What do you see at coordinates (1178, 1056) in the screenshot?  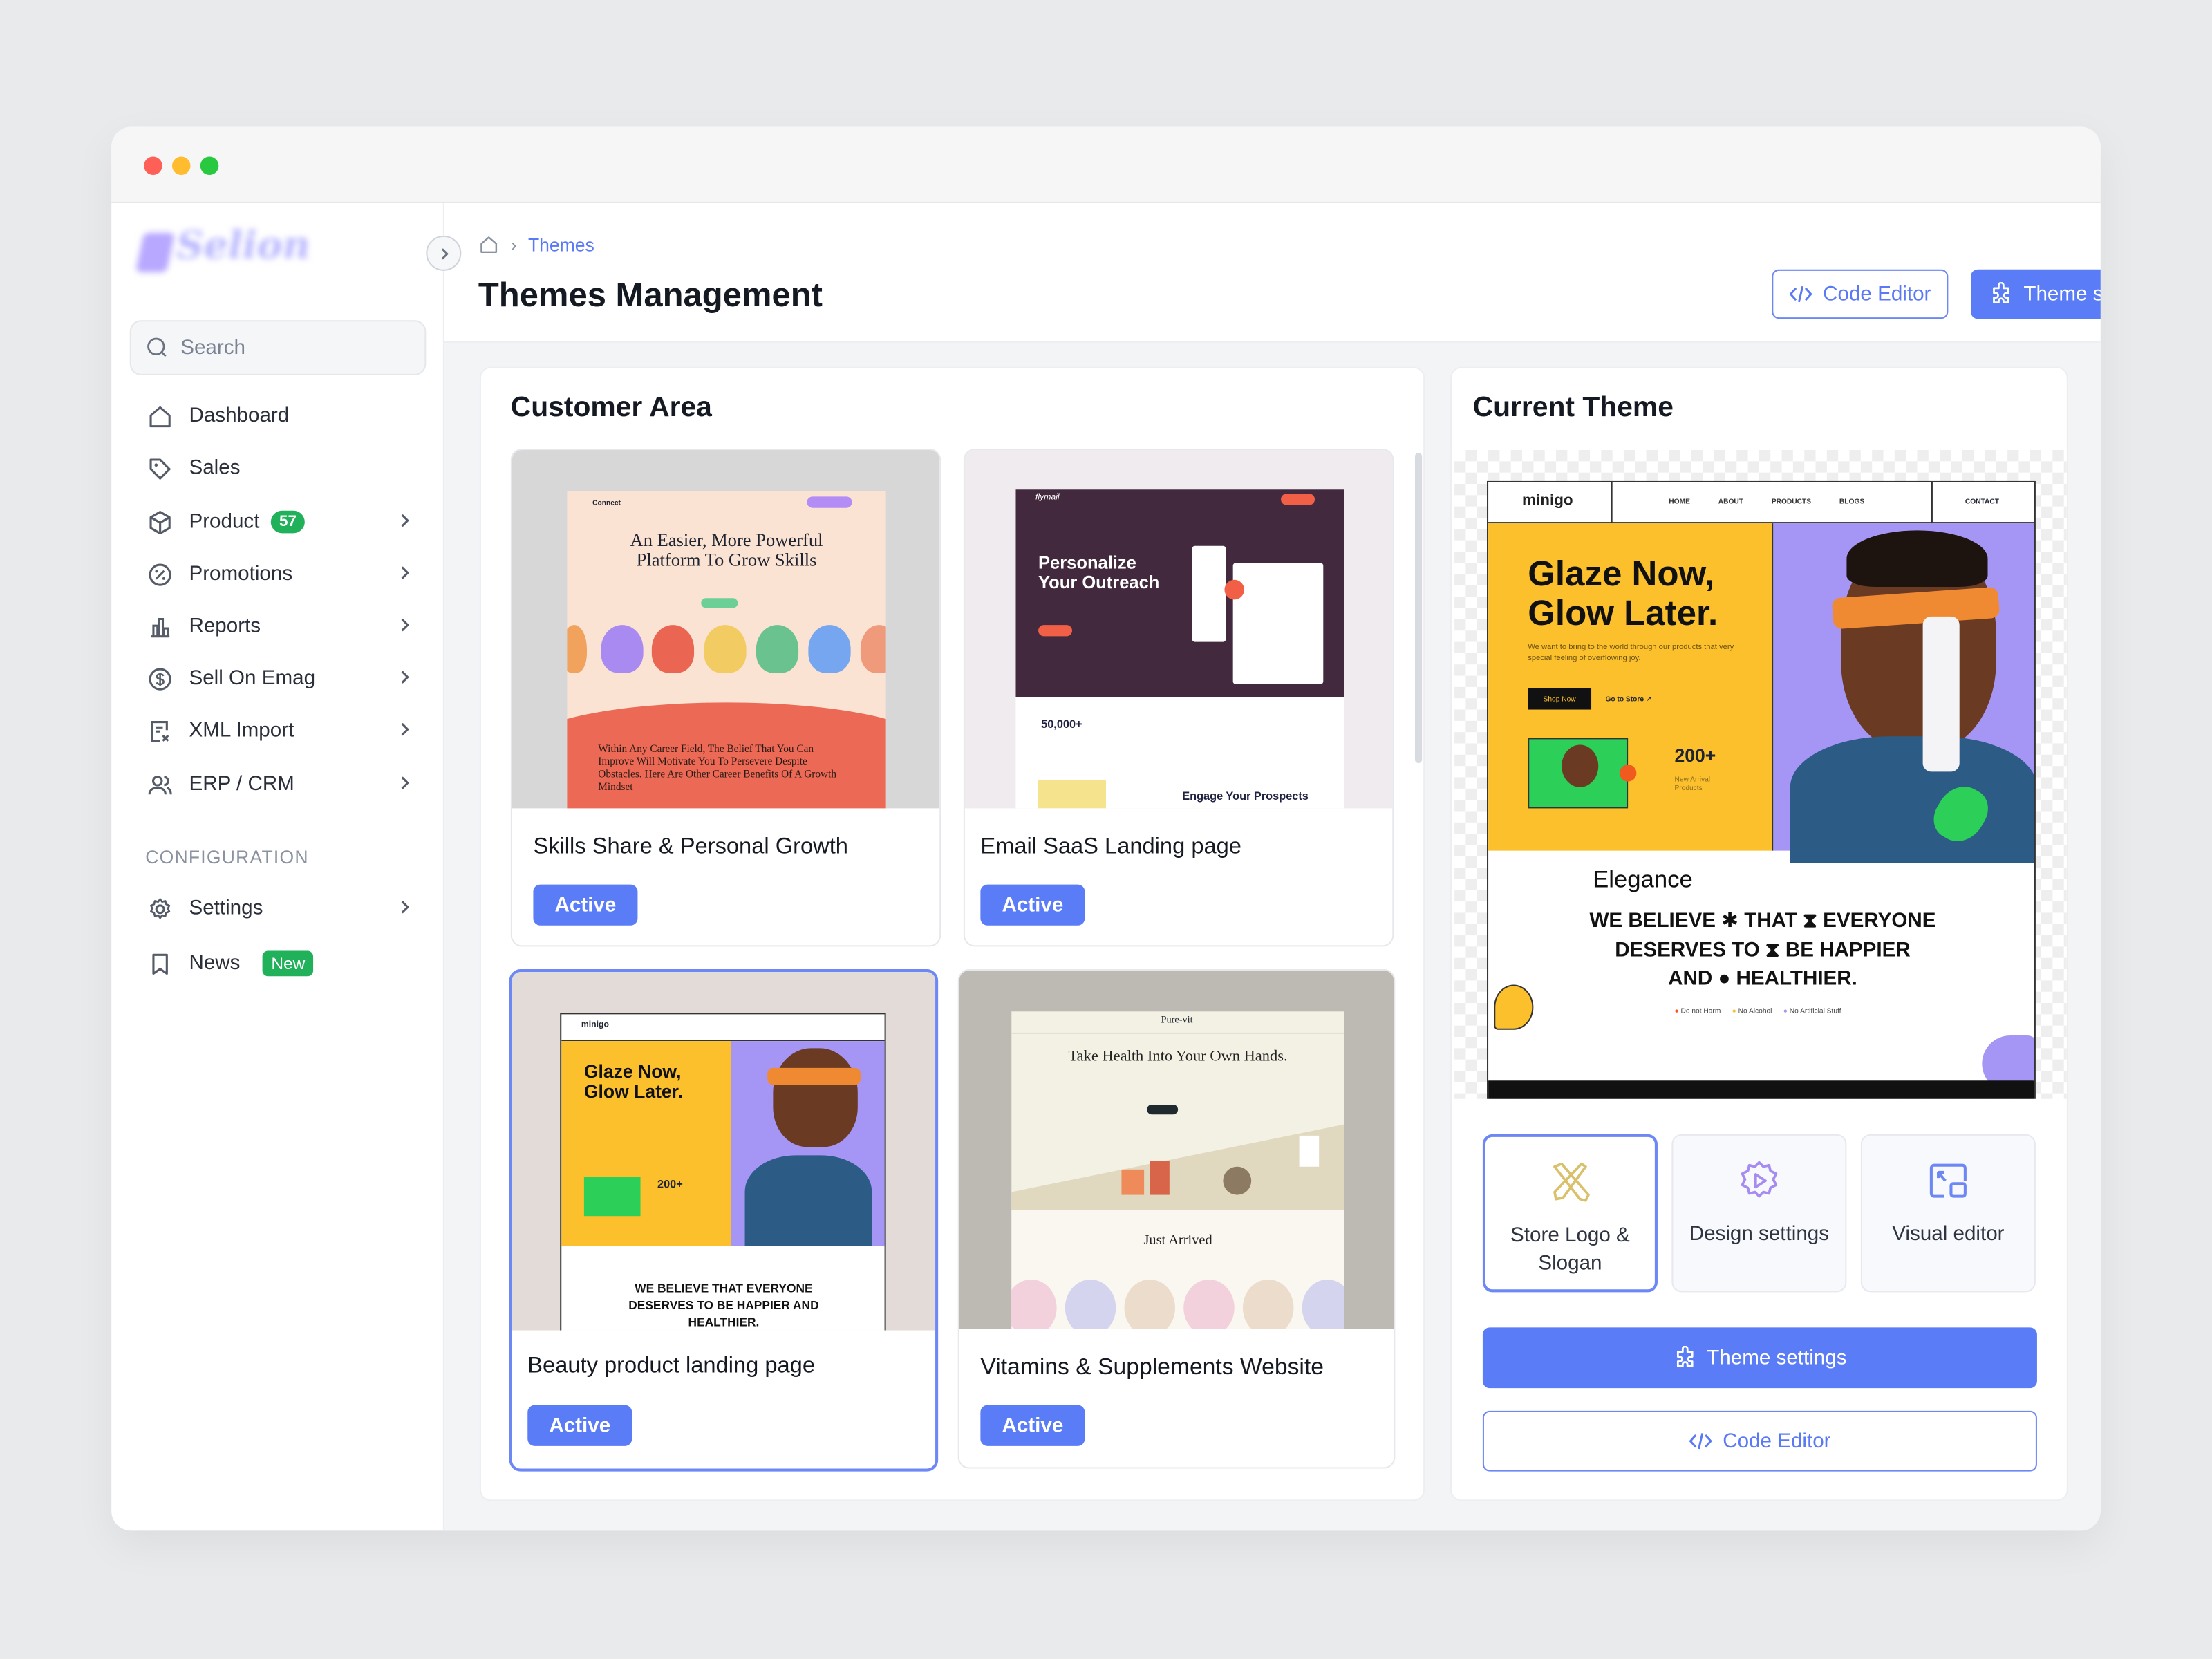 I see `preview-headline: Take Health Into Your Own Hands.` at bounding box center [1178, 1056].